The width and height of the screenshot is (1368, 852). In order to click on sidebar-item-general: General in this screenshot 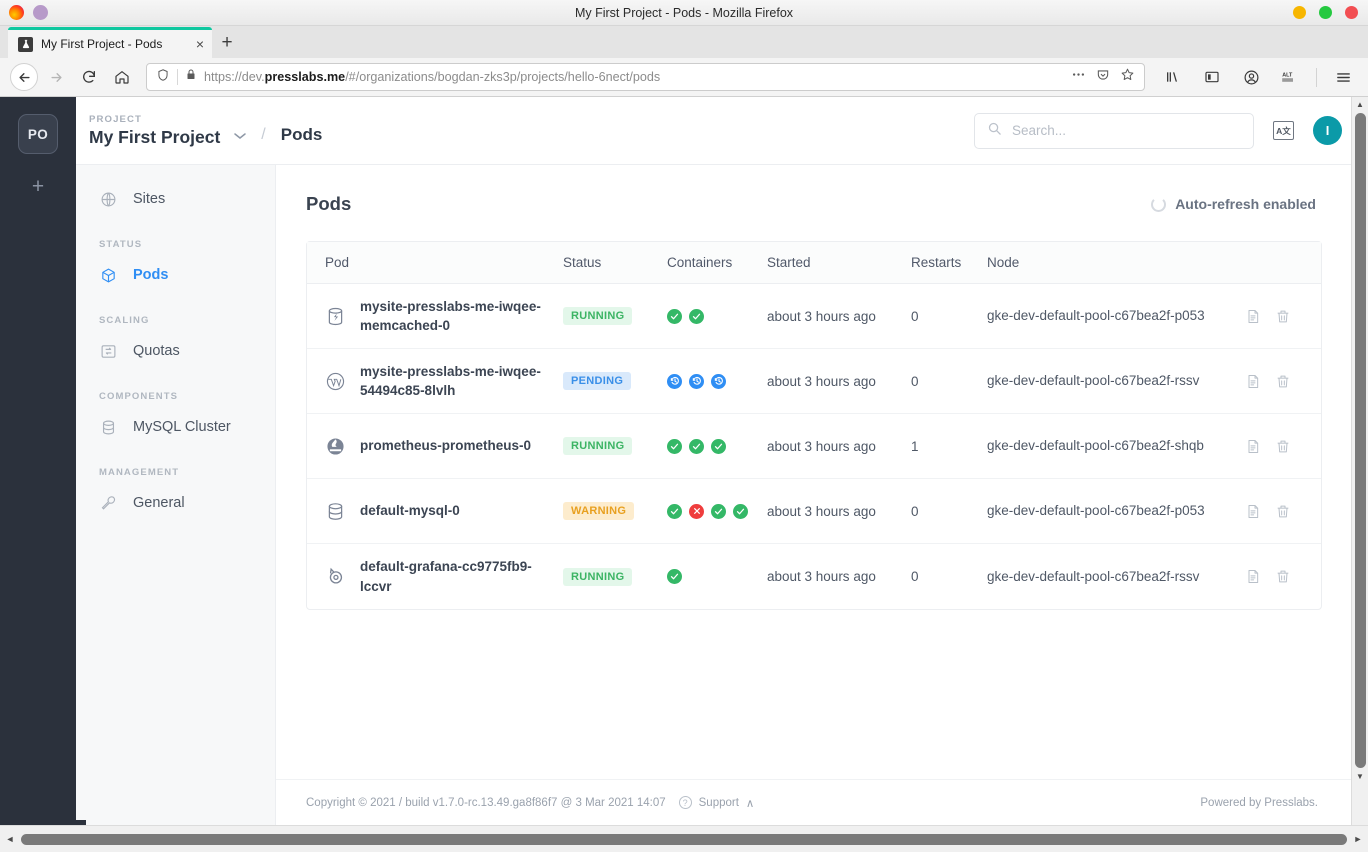, I will do `click(175, 503)`.